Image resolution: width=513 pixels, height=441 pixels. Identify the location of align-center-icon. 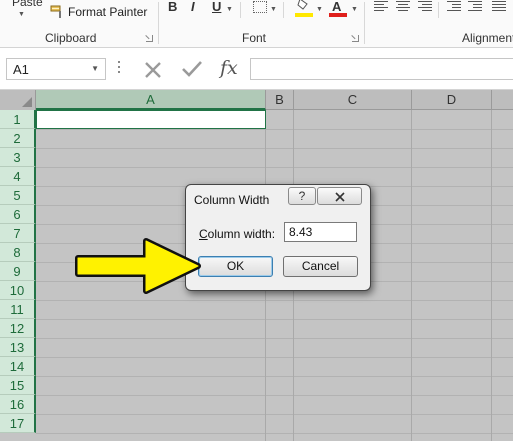
(403, 7).